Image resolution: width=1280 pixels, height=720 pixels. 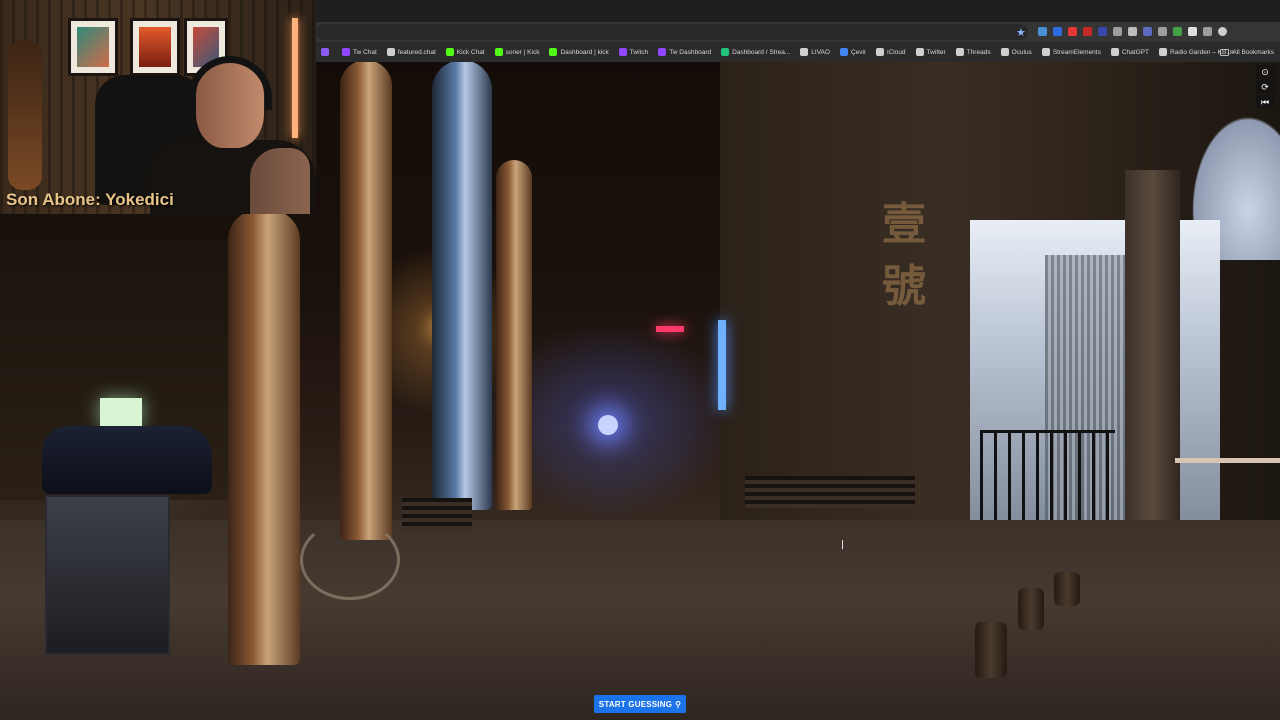 I want to click on bookmark-star-icon: ★, so click(x=1022, y=33).